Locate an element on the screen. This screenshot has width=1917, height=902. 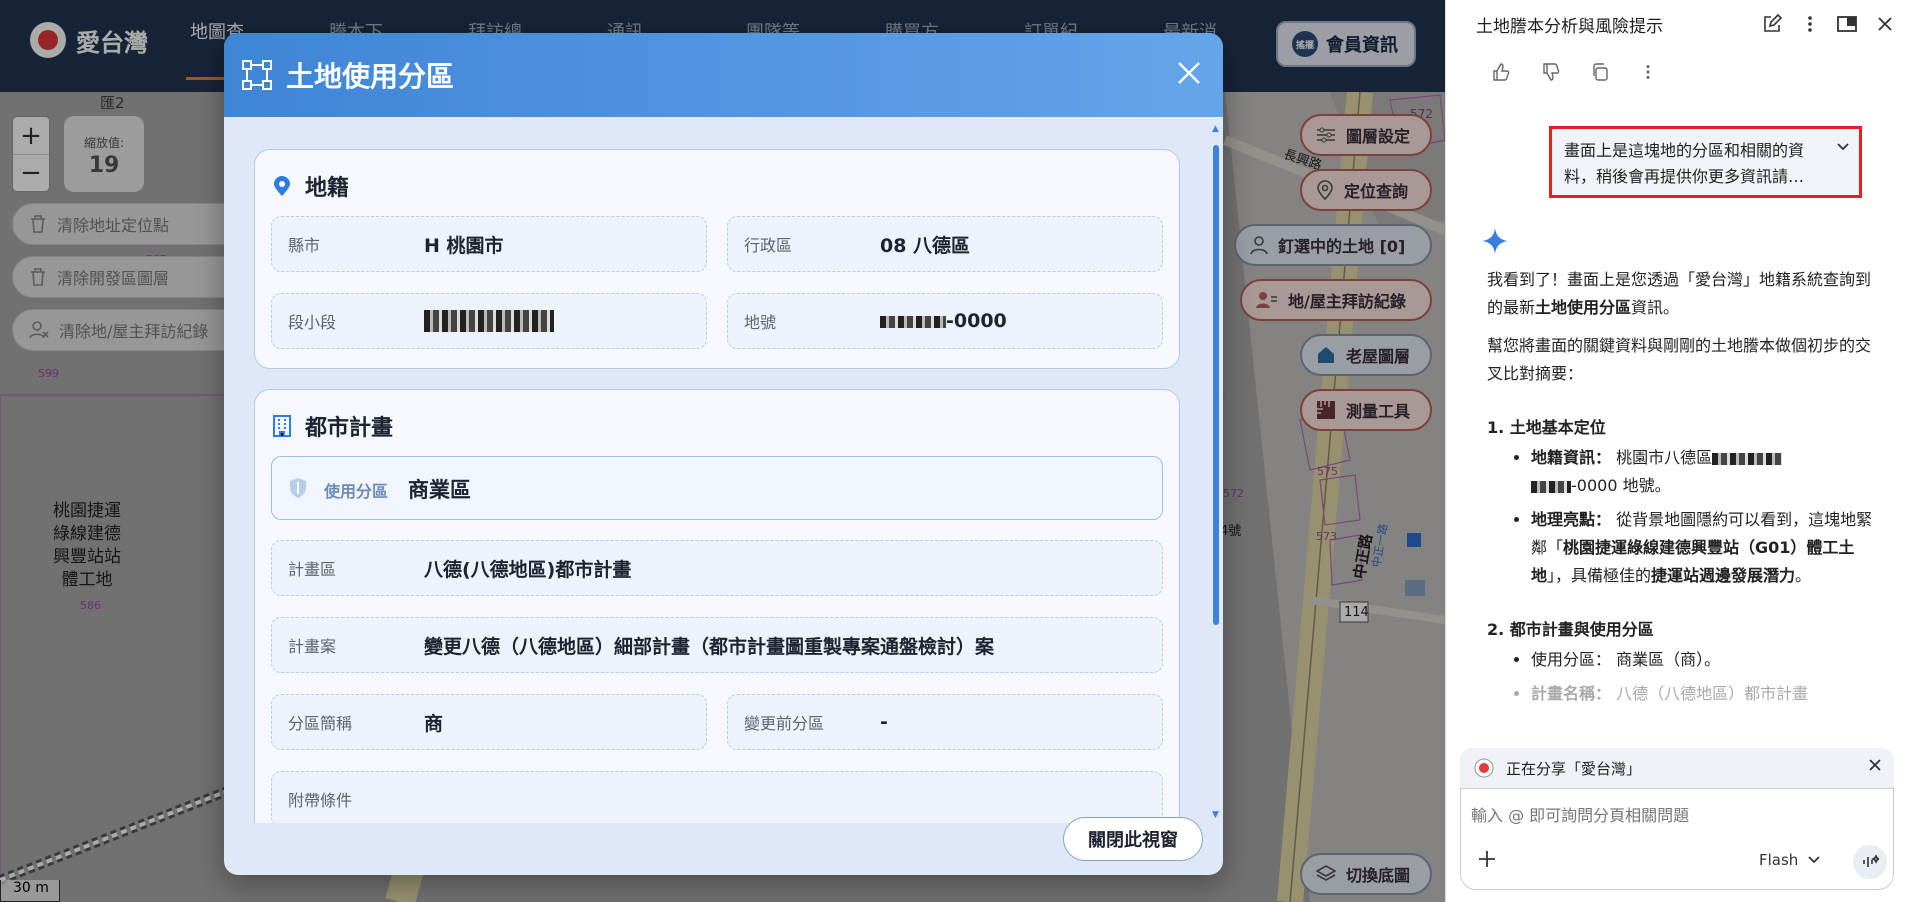
app-favicon-icon is located at coordinates (1484, 768).